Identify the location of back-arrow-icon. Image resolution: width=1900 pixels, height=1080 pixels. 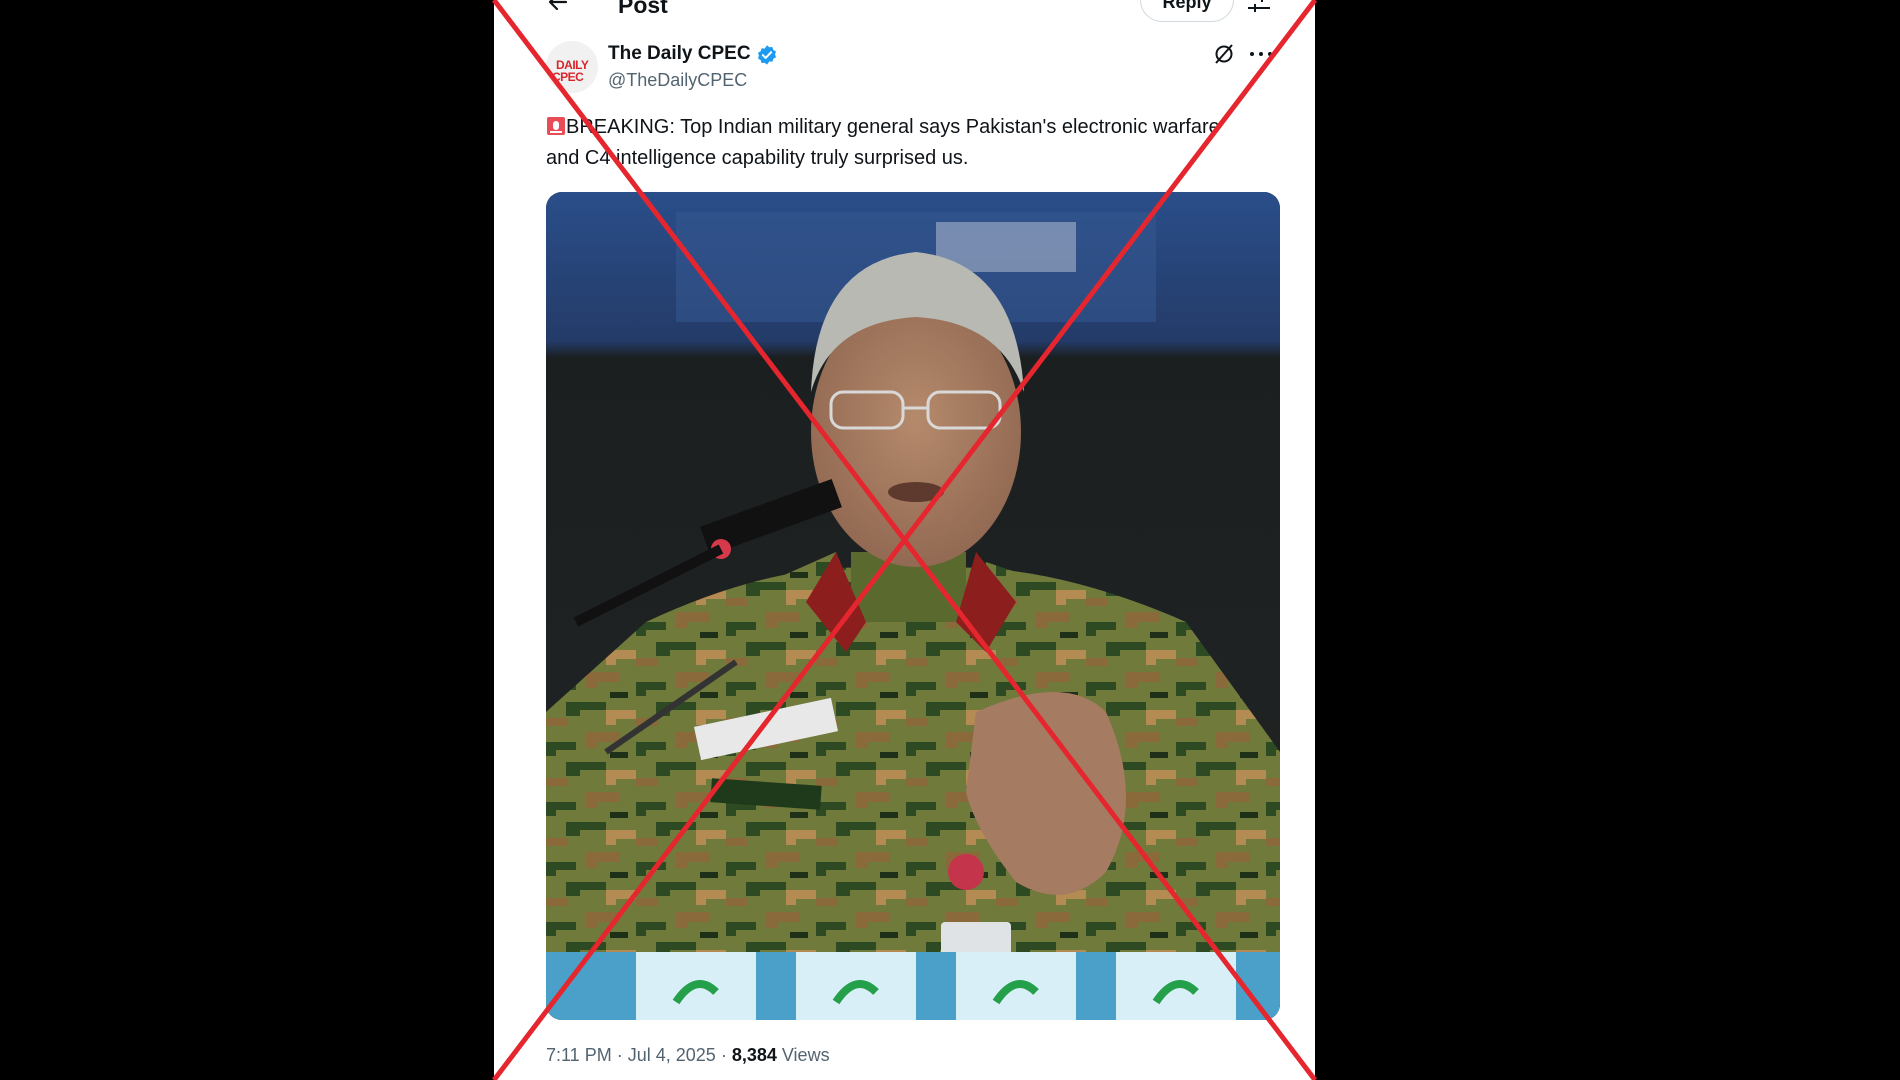
(558, 7).